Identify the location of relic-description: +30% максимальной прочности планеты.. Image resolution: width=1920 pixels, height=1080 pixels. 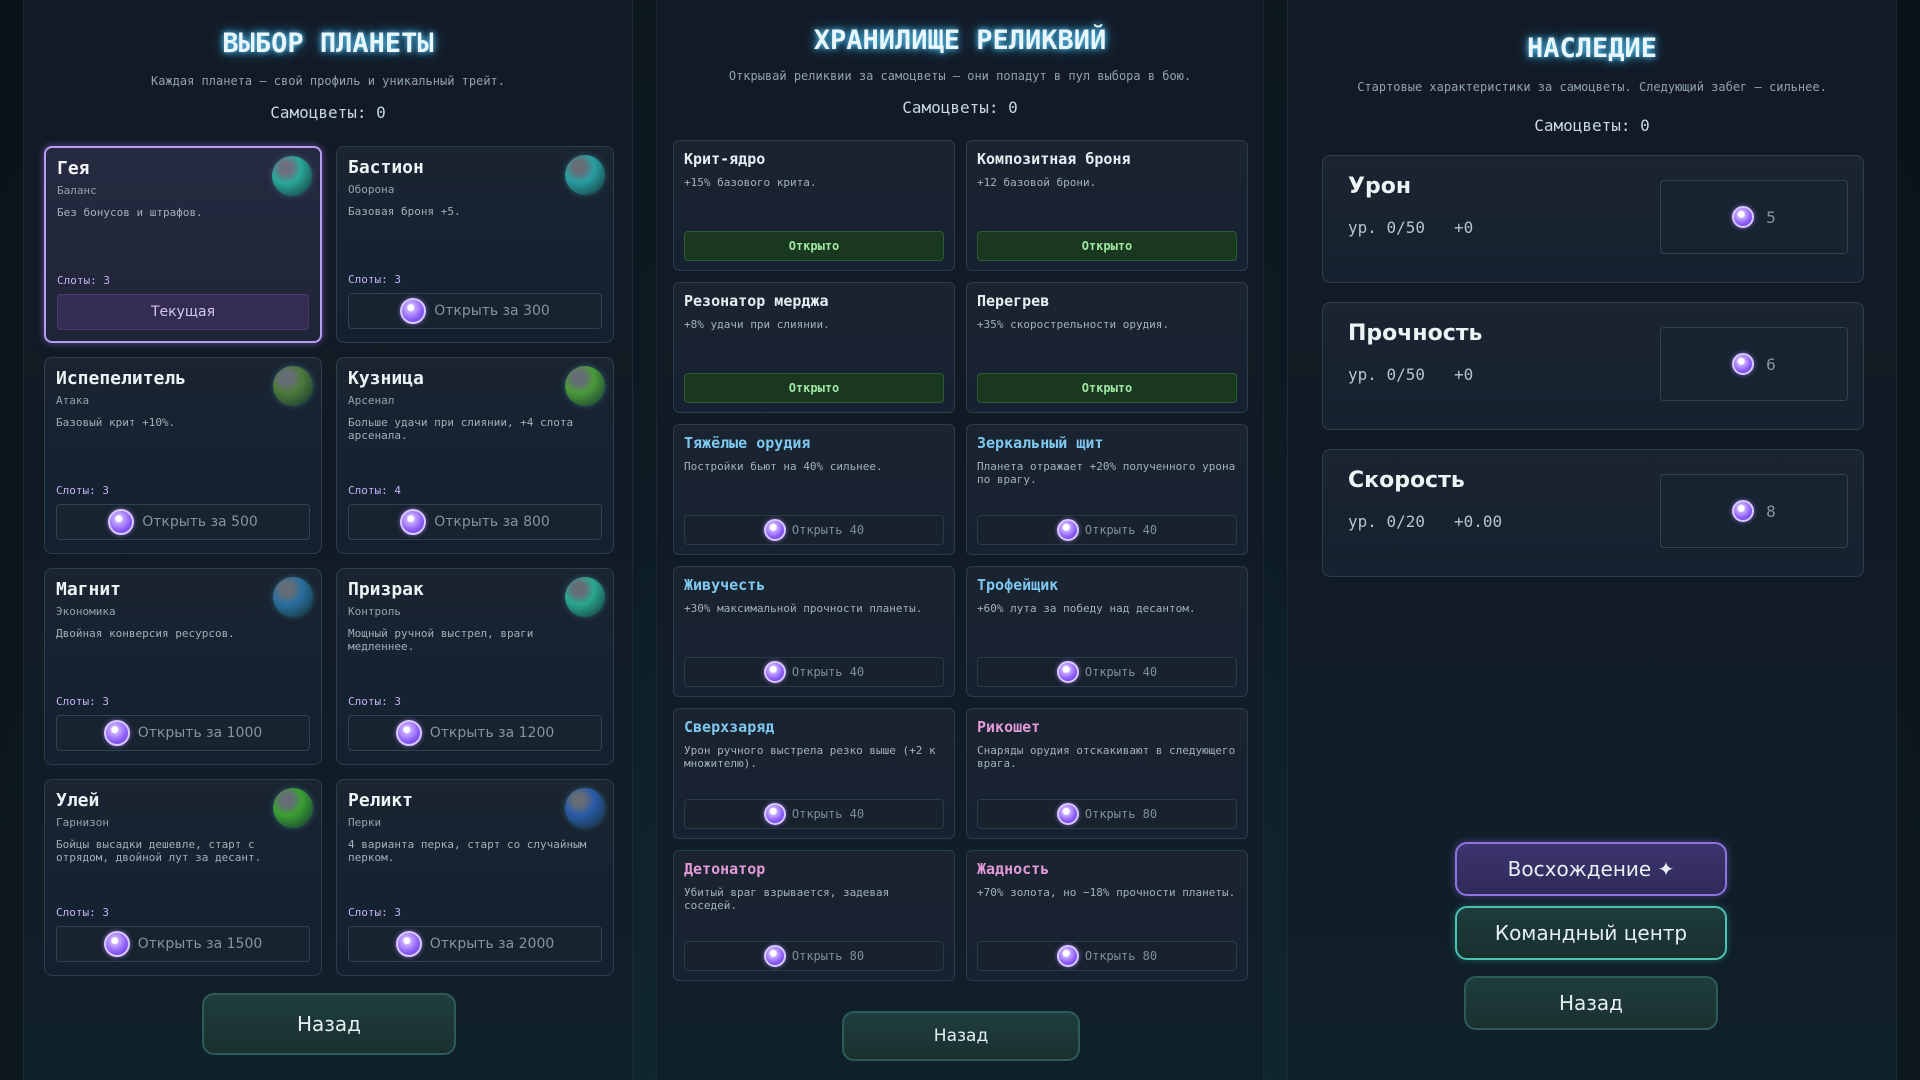
(803, 608).